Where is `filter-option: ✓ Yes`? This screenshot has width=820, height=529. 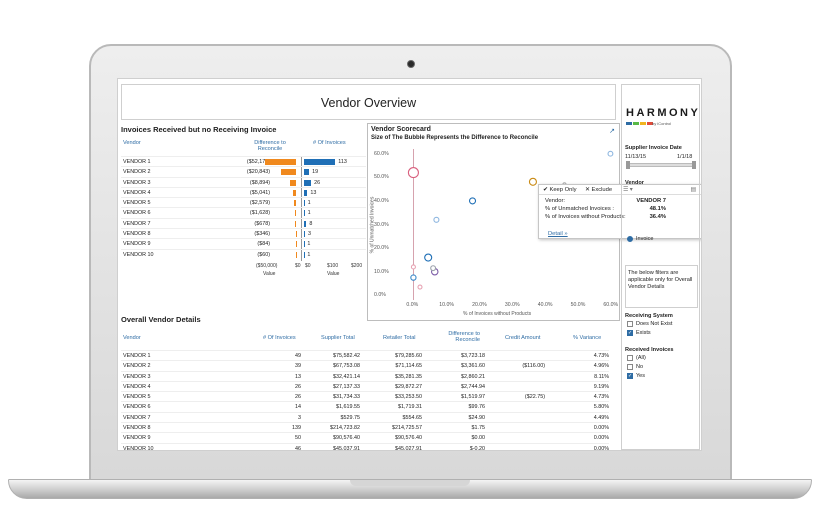 filter-option: ✓ Yes is located at coordinates (636, 376).